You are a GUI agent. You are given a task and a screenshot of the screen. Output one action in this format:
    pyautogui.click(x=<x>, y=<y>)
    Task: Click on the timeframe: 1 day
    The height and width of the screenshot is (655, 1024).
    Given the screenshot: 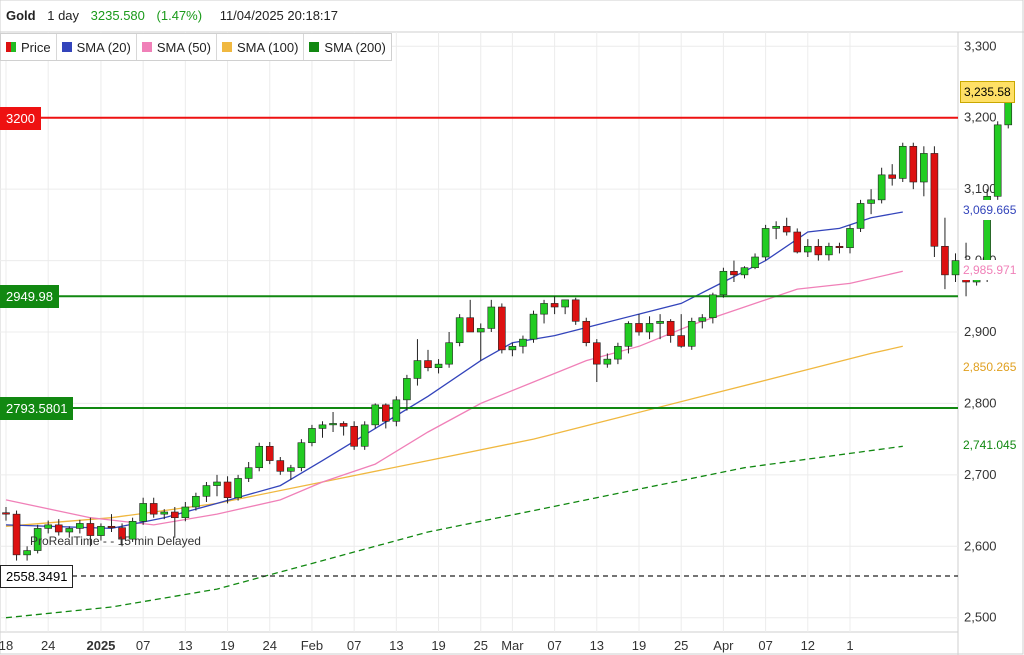 What is the action you would take?
    pyautogui.click(x=63, y=15)
    